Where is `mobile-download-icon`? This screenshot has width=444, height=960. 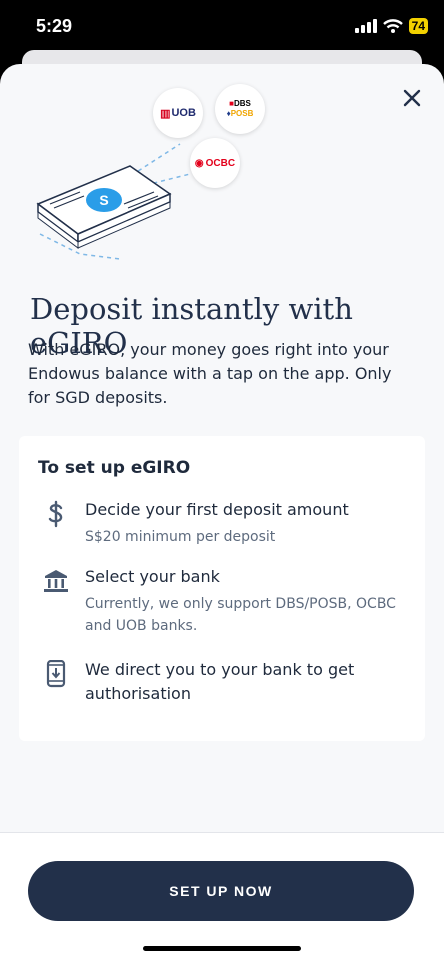 mobile-download-icon is located at coordinates (56, 674).